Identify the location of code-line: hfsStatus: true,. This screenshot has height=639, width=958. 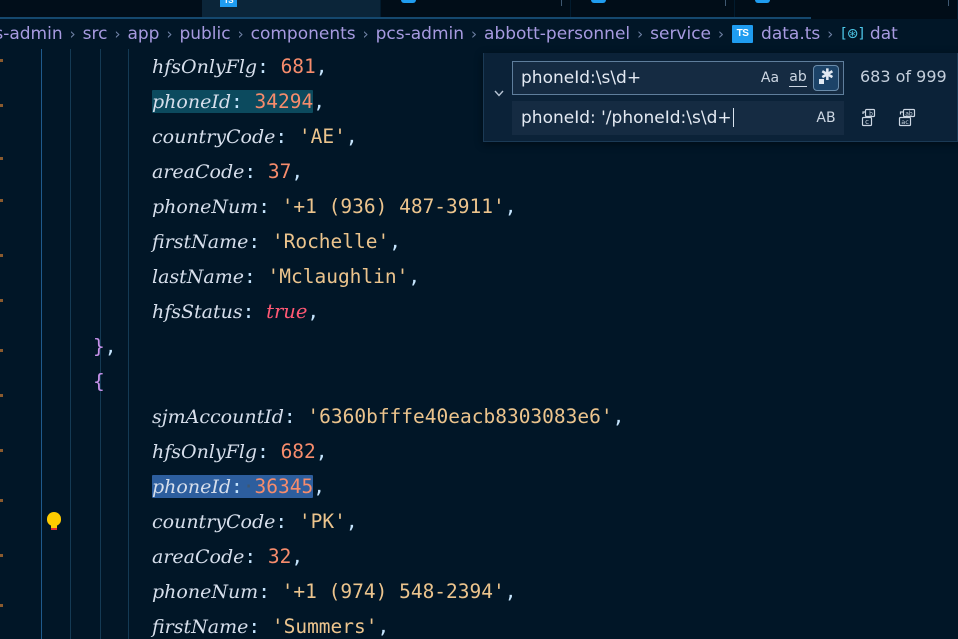
(479, 311).